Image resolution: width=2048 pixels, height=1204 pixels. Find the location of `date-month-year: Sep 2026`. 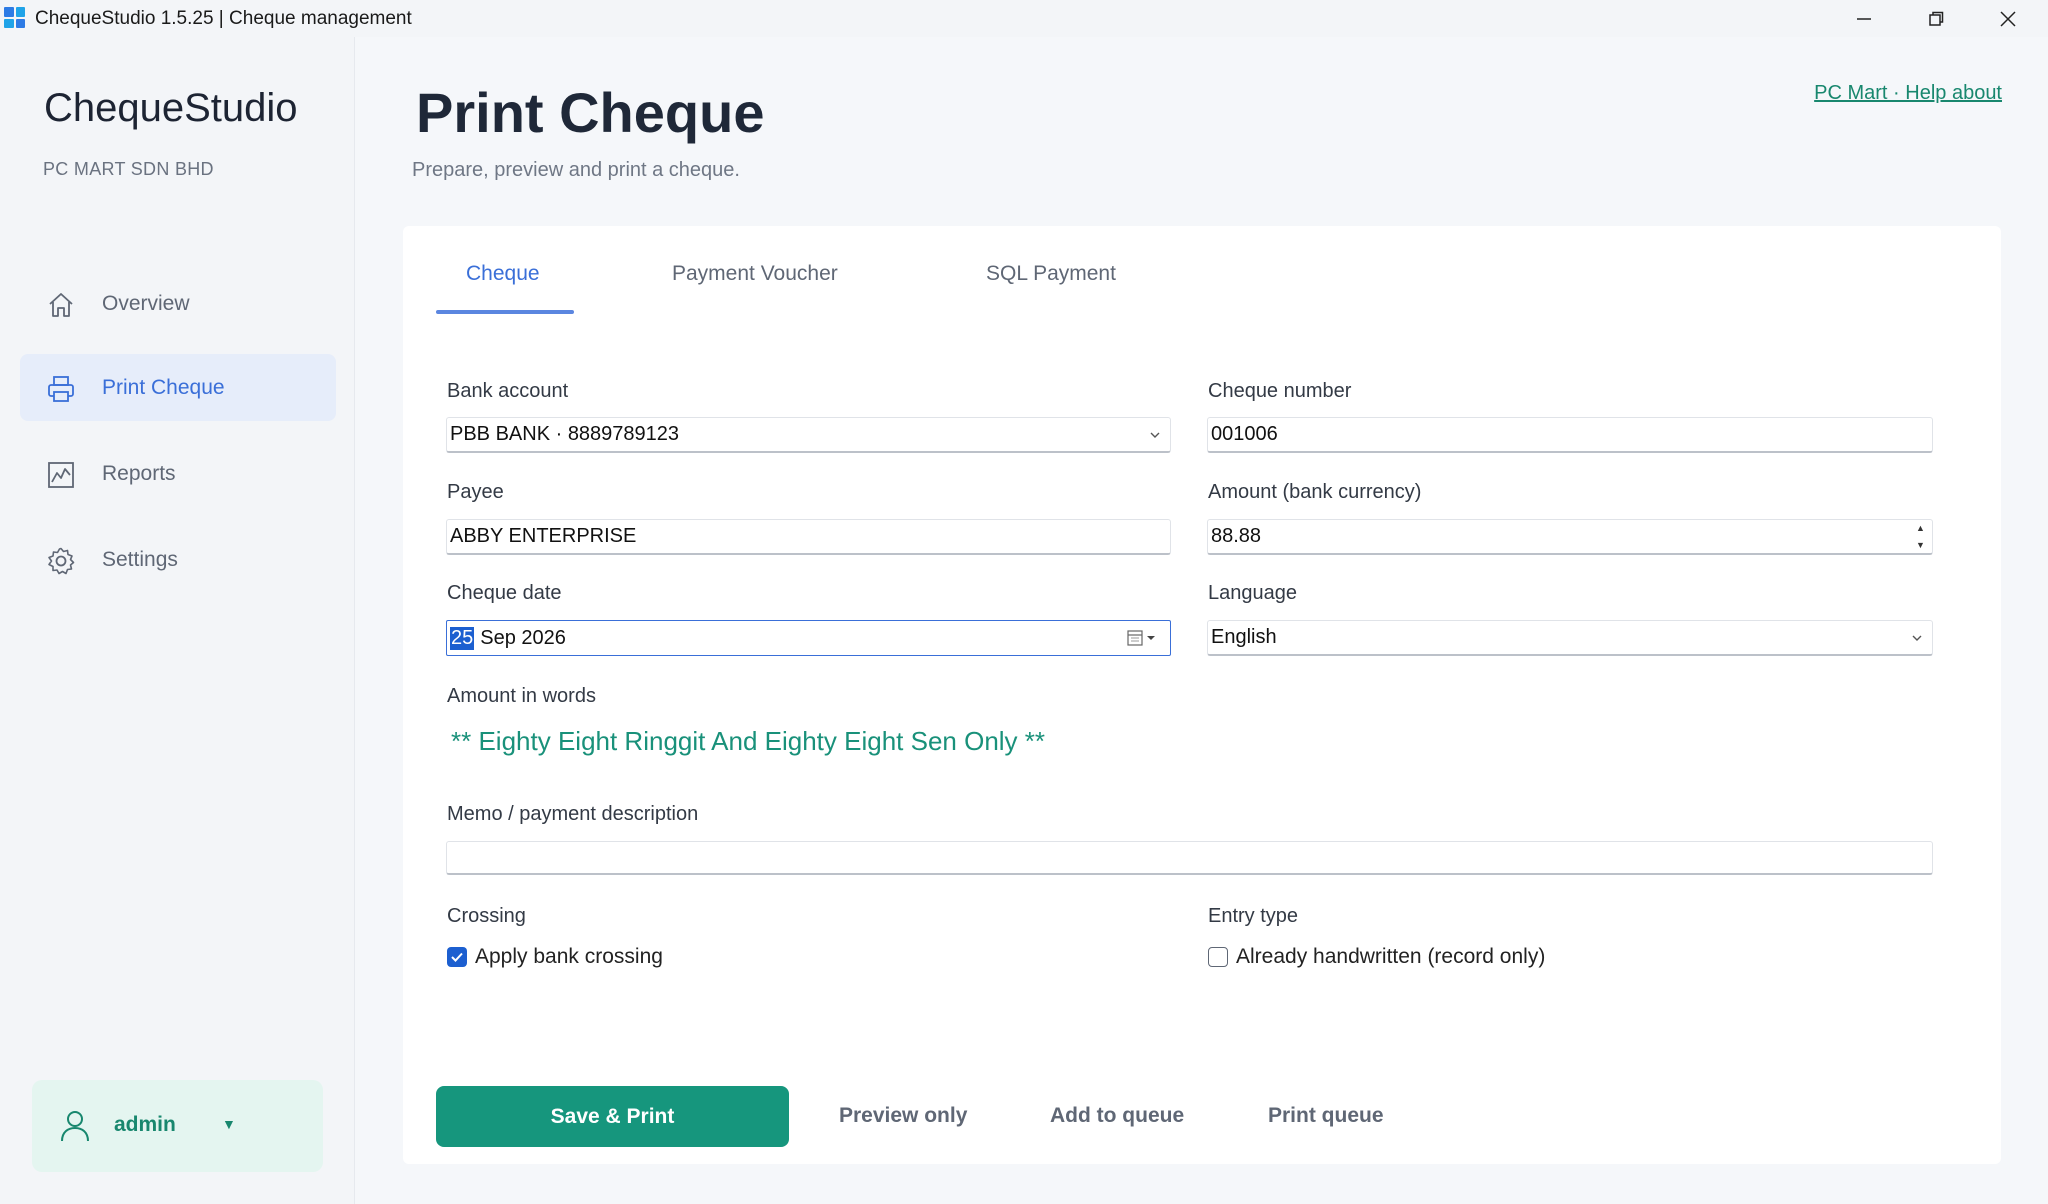

date-month-year: Sep 2026 is located at coordinates (523, 638).